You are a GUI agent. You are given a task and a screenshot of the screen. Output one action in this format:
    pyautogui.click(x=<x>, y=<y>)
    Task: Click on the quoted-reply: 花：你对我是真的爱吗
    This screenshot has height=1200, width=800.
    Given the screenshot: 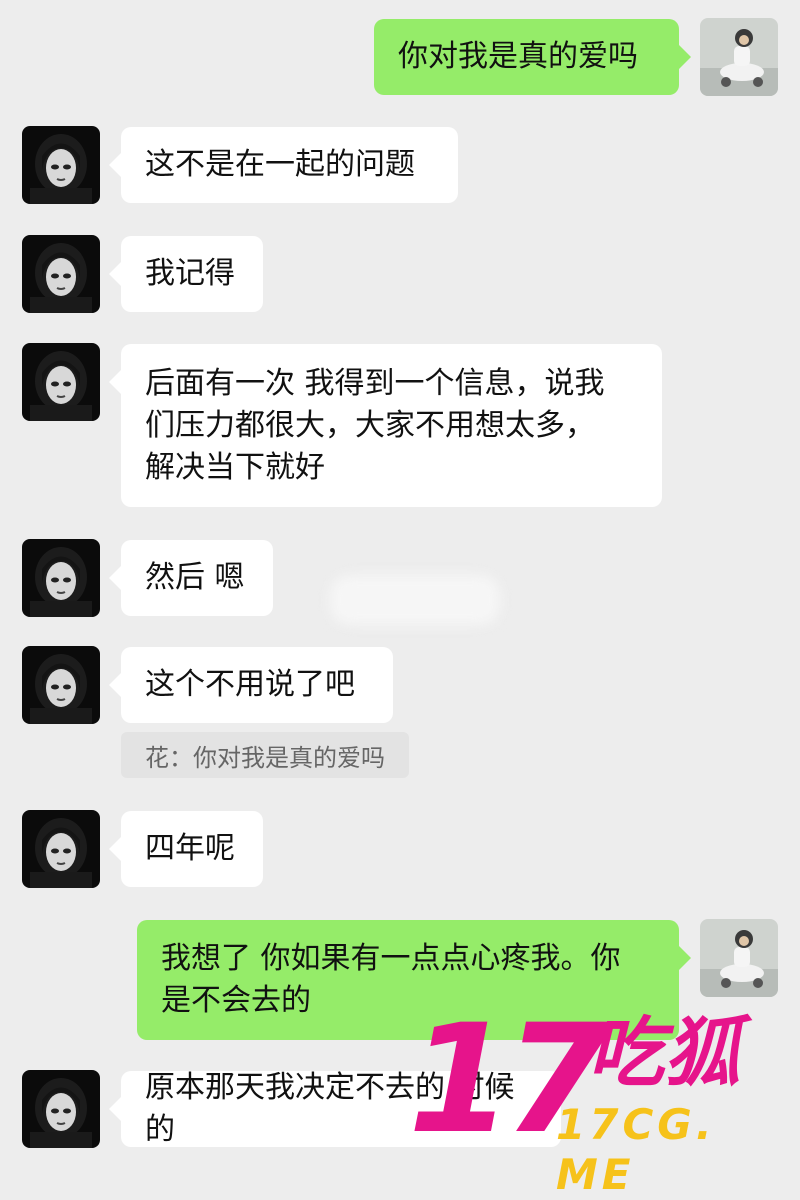 What is the action you would take?
    pyautogui.click(x=265, y=755)
    